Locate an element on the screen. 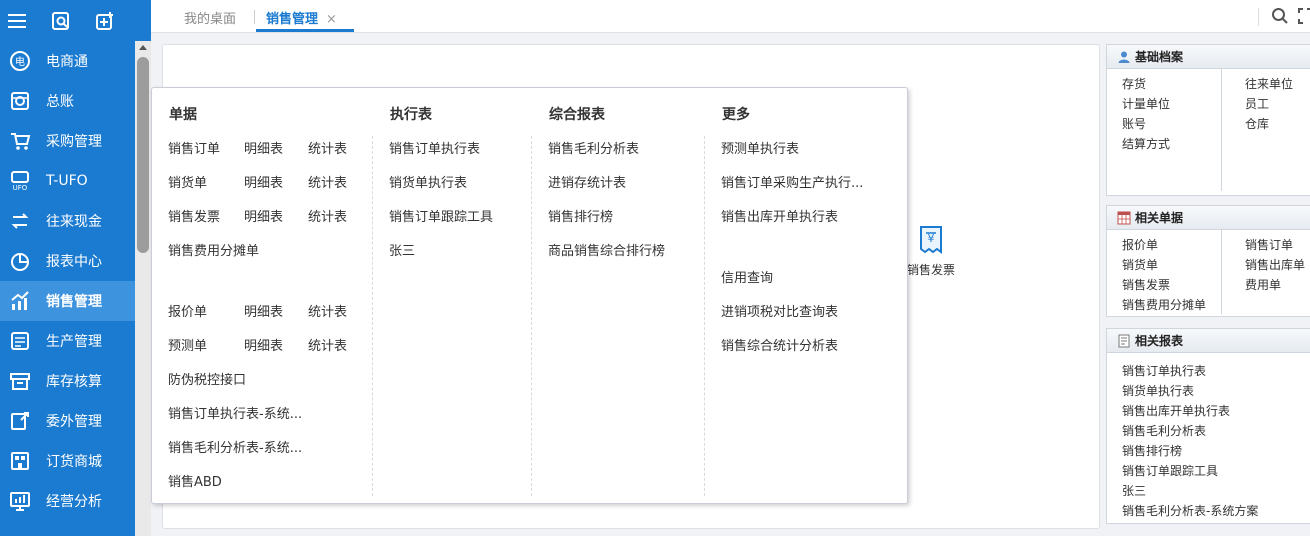  sidebar-item-analysis: 经营分析 is located at coordinates (67, 501).